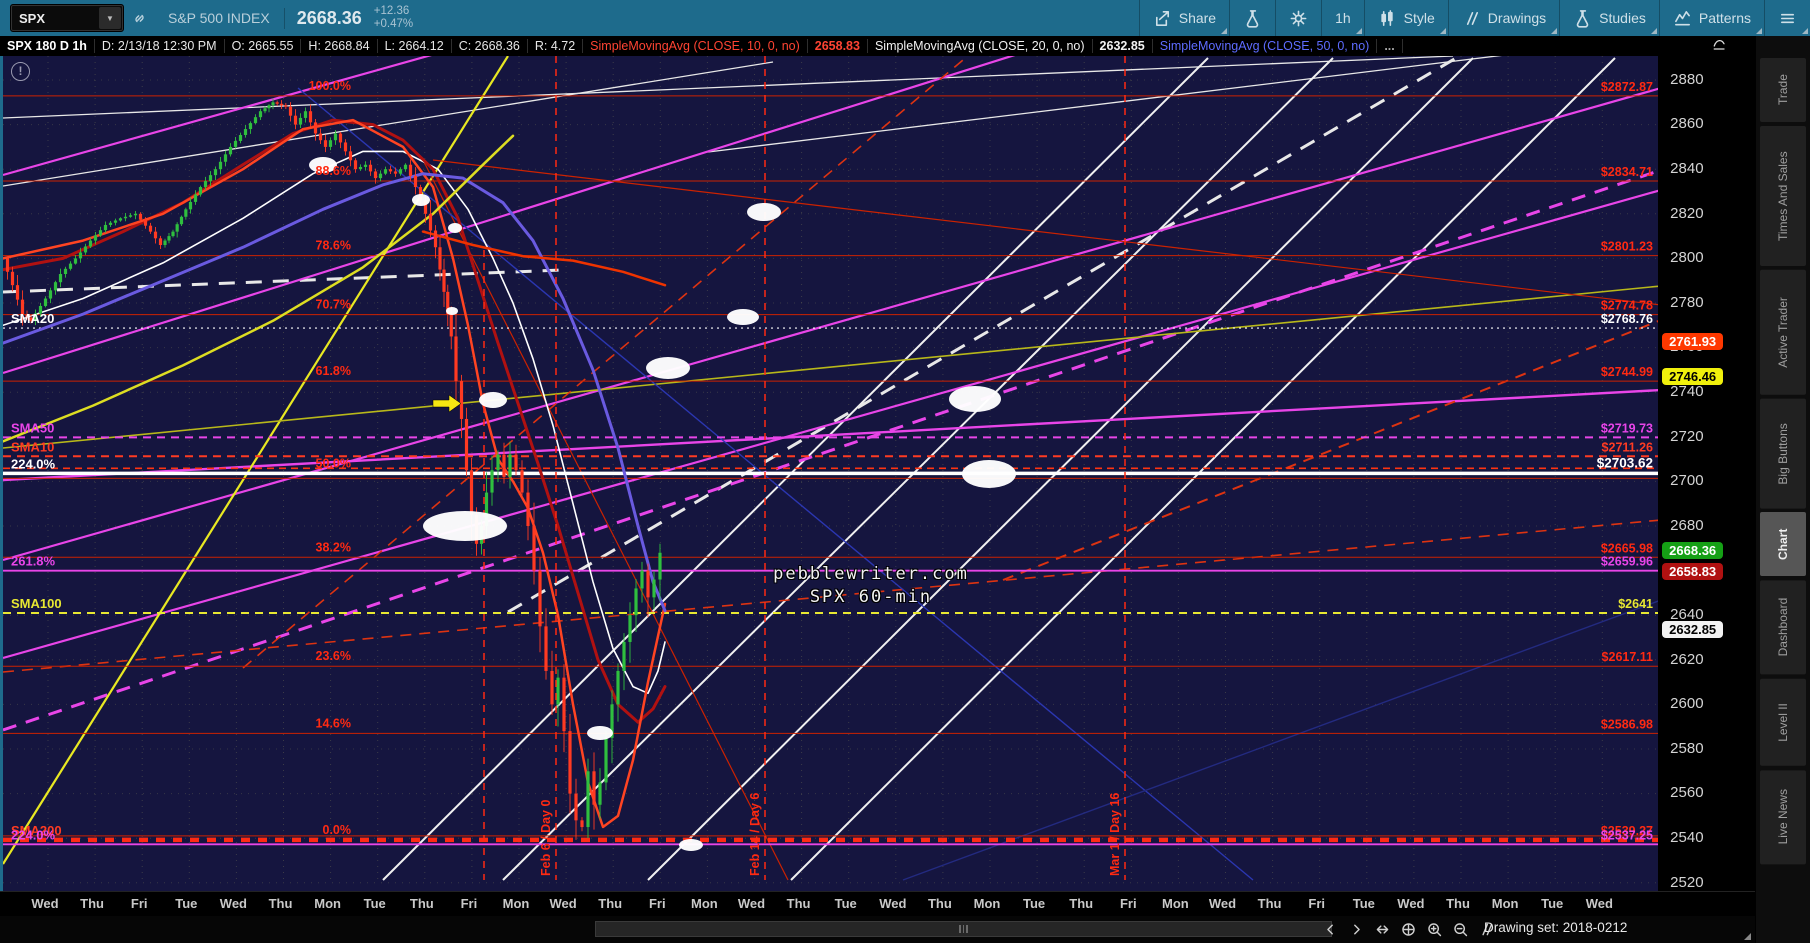  I want to click on slashes-icon, so click(1472, 18).